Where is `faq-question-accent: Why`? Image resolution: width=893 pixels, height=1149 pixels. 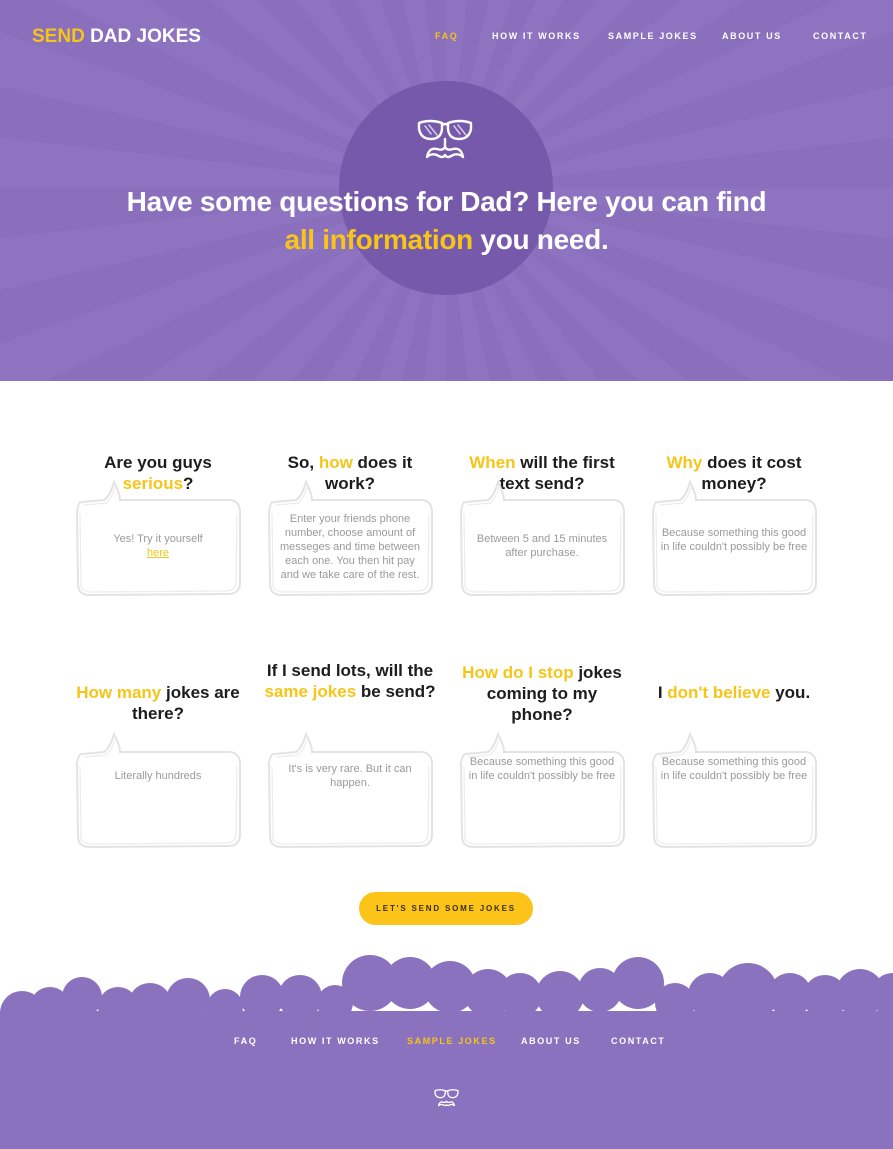 faq-question-accent: Why is located at coordinates (684, 462).